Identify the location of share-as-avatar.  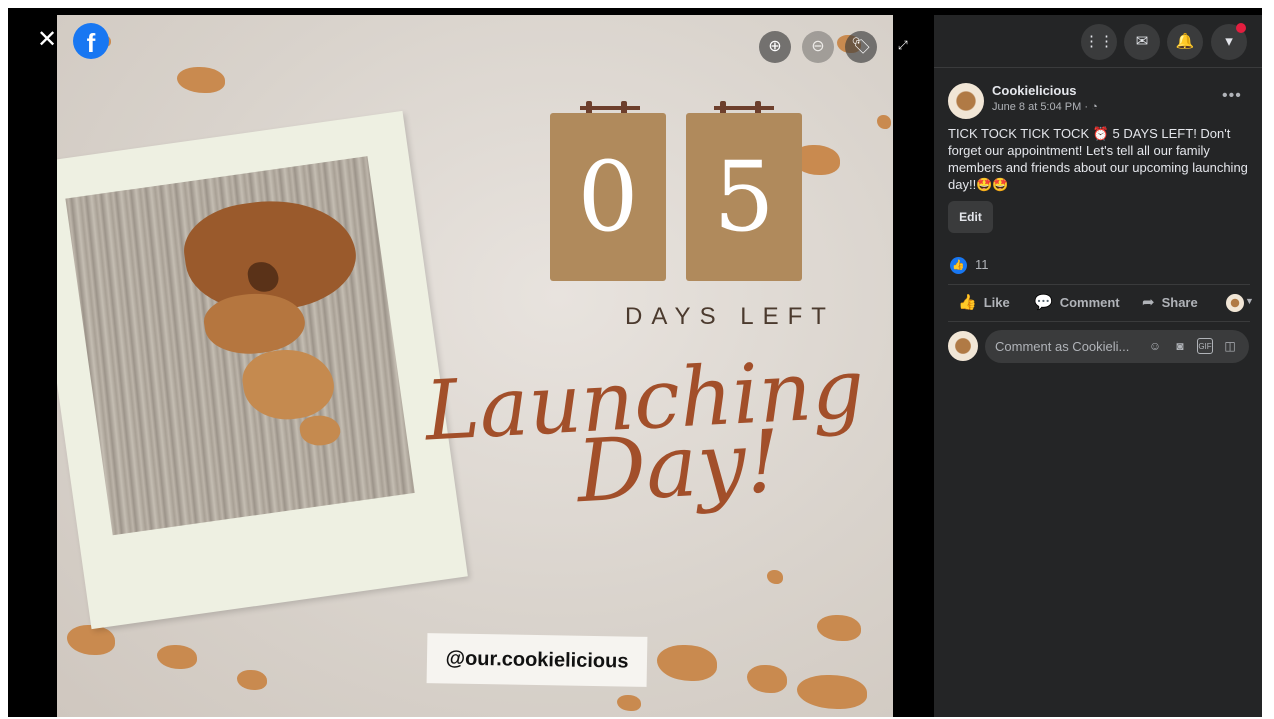
(1235, 303).